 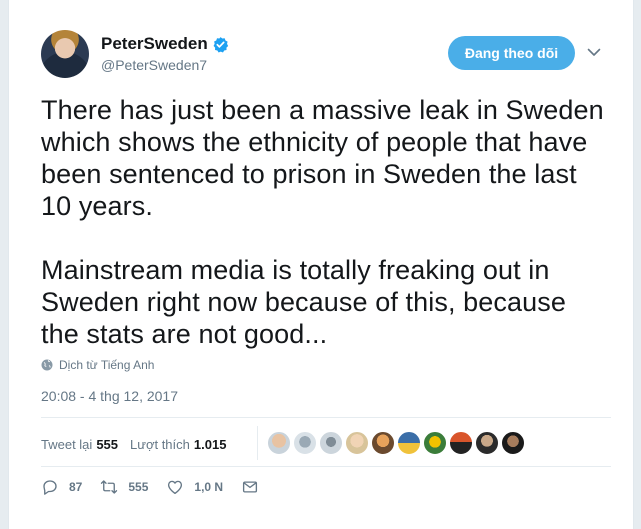 I want to click on translate-label: Dịch từ Tiếng Anh, so click(x=106, y=365).